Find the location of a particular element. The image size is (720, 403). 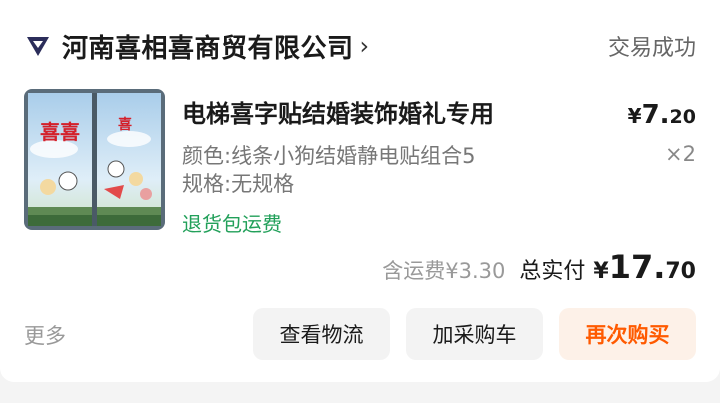

thumb-double-happiness-left: 喜喜 is located at coordinates (60, 132).